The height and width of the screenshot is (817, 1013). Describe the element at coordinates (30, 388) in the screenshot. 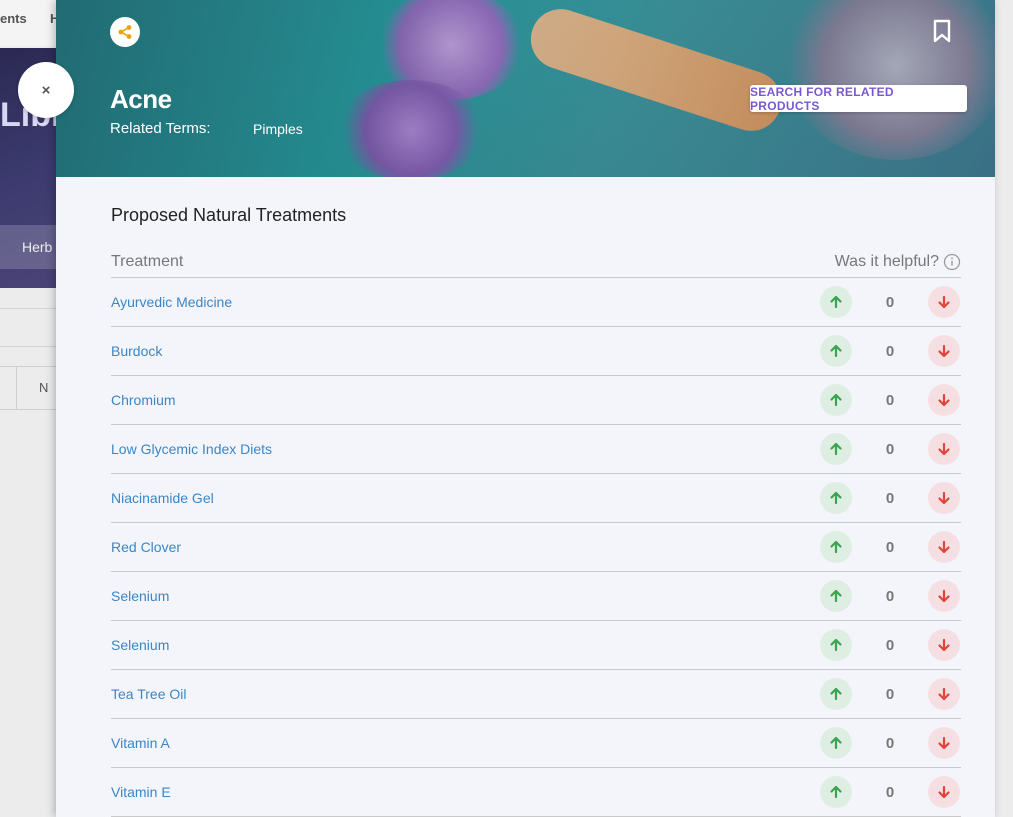

I see `background-table-header: N` at that location.